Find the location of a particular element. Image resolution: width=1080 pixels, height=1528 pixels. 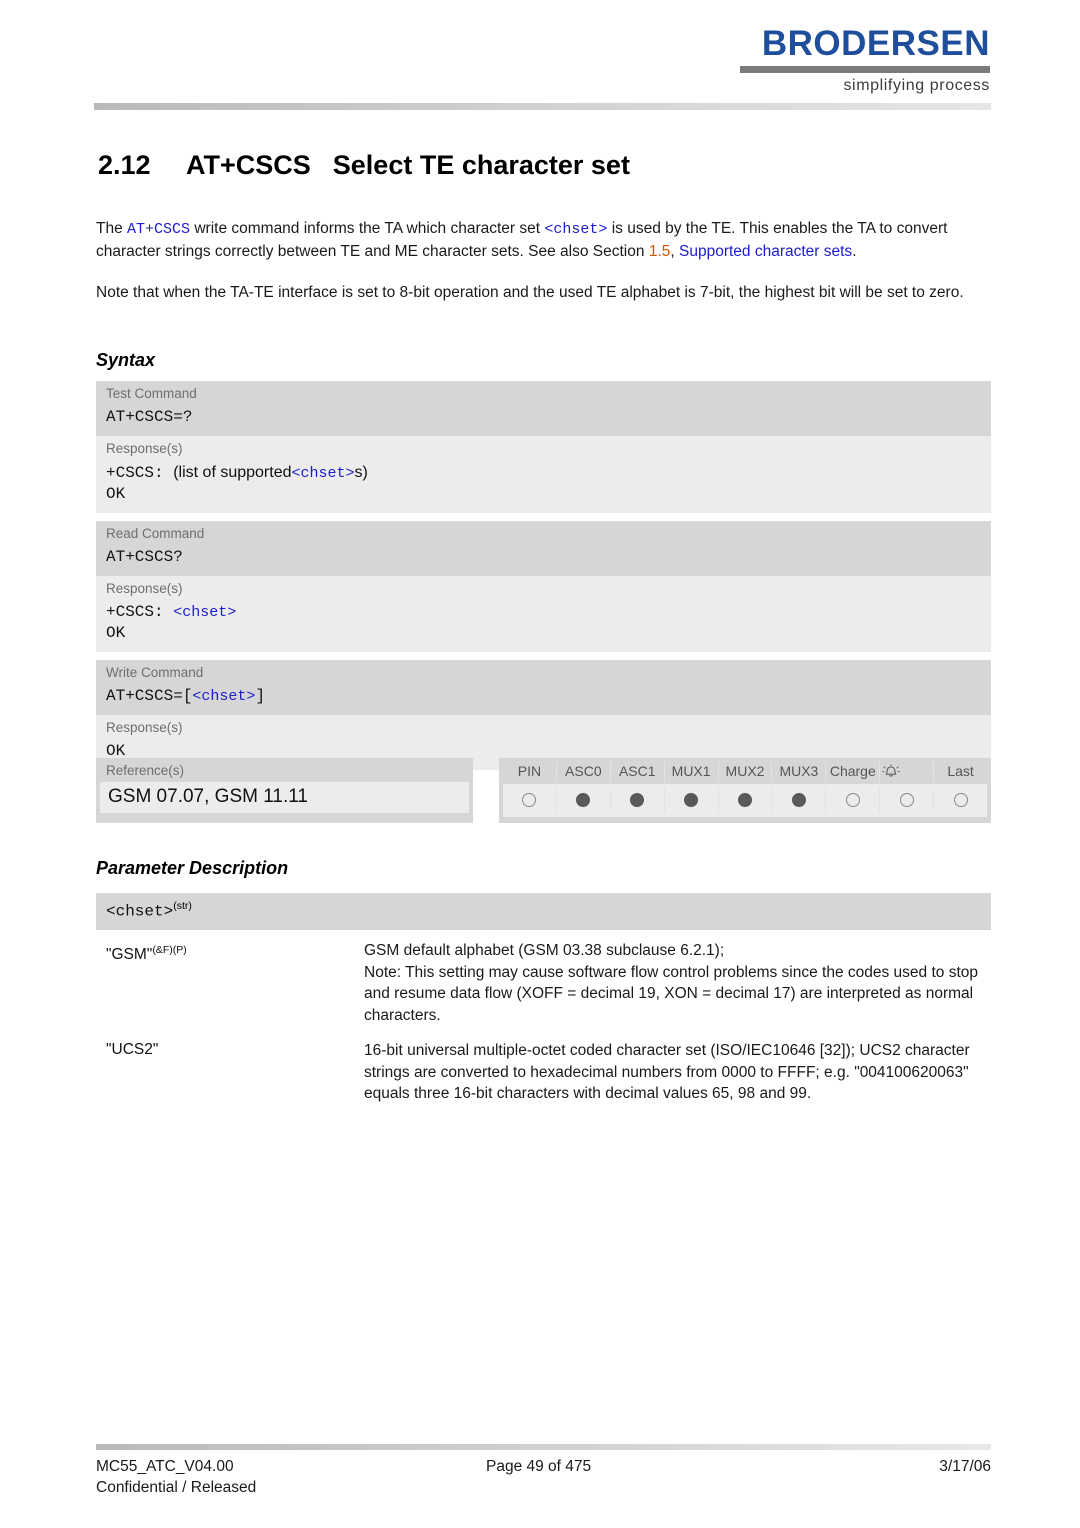

indicator-cell-mux1 is located at coordinates (692, 800).